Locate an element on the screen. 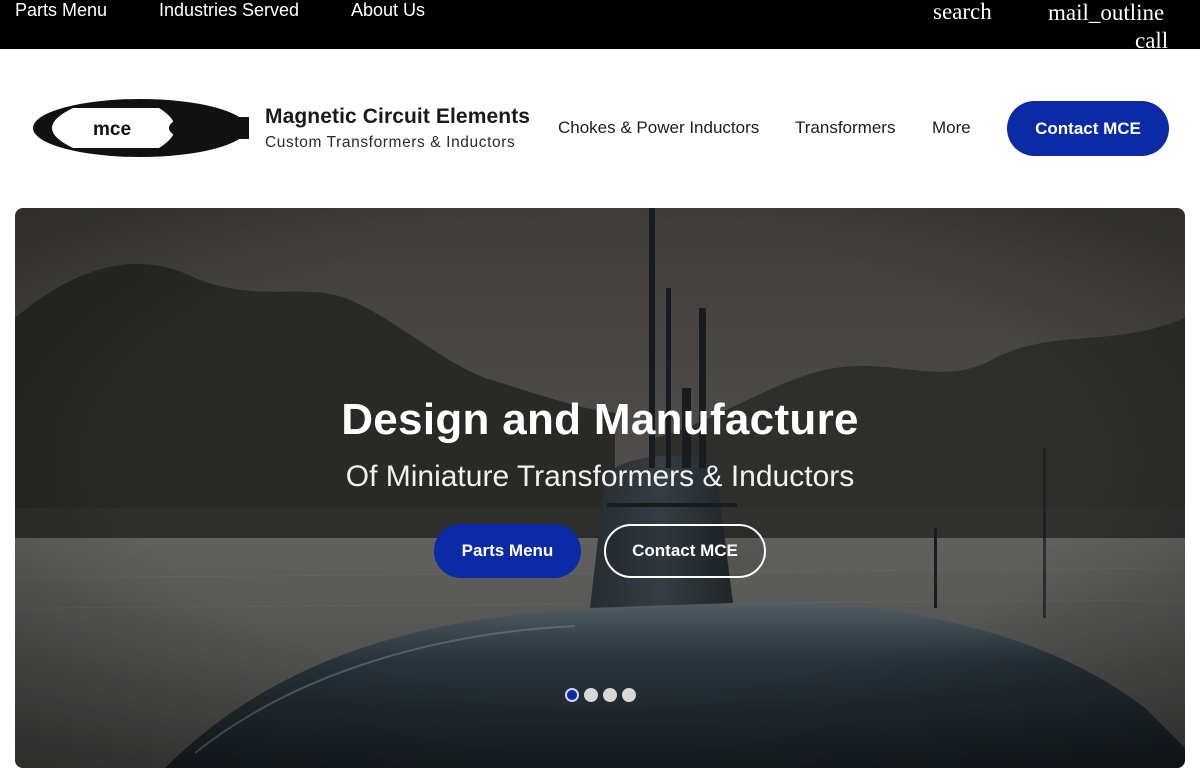 Image resolution: width=1200 pixels, height=768 pixels. mce-logo-icon: mce is located at coordinates (140, 128).